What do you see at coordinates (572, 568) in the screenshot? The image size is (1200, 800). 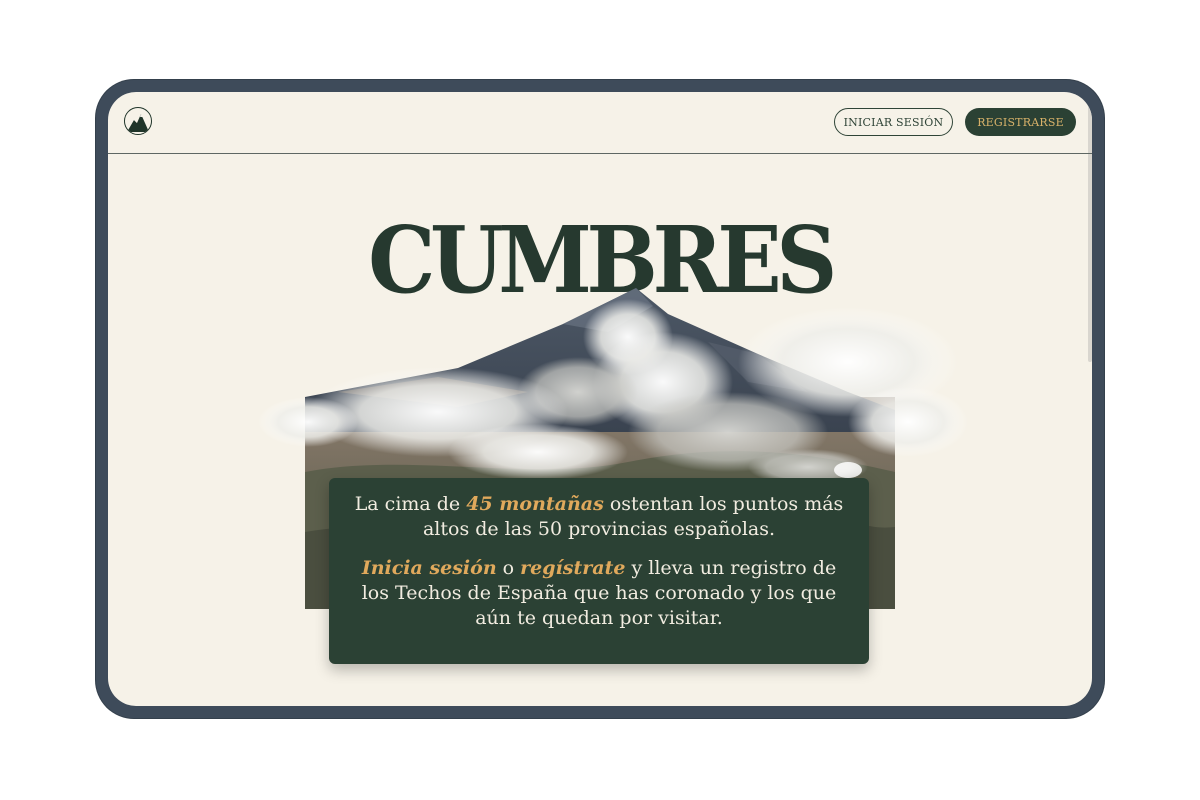 I see `register-inline-link: regístrate` at bounding box center [572, 568].